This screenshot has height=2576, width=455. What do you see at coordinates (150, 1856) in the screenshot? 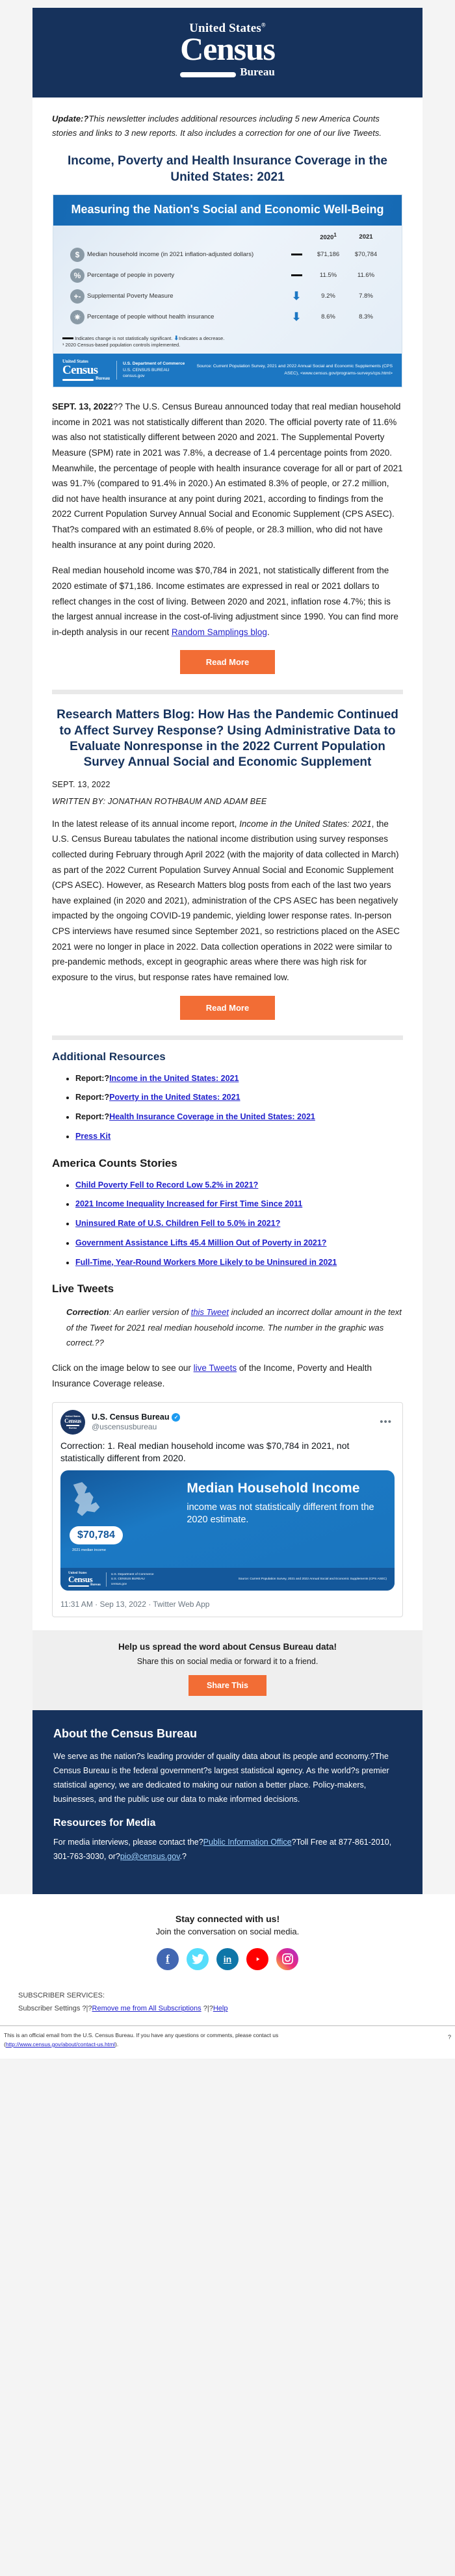
I see `pio-email-link: pio@census.gov` at bounding box center [150, 1856].